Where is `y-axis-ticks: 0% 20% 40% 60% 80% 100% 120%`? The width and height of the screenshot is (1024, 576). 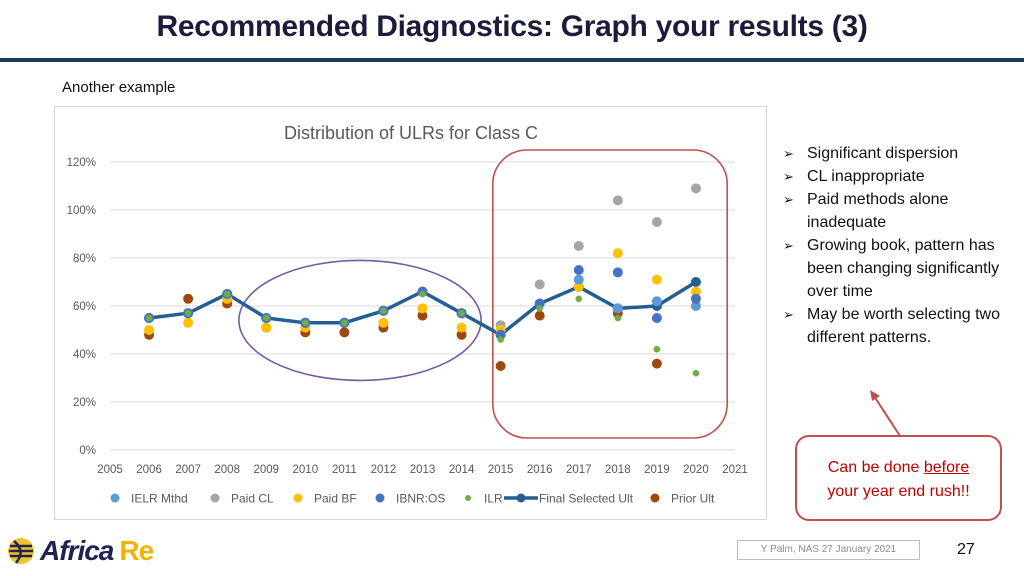
y-axis-ticks: 0% 20% 40% 60% 80% 100% 120% is located at coordinates (81, 307).